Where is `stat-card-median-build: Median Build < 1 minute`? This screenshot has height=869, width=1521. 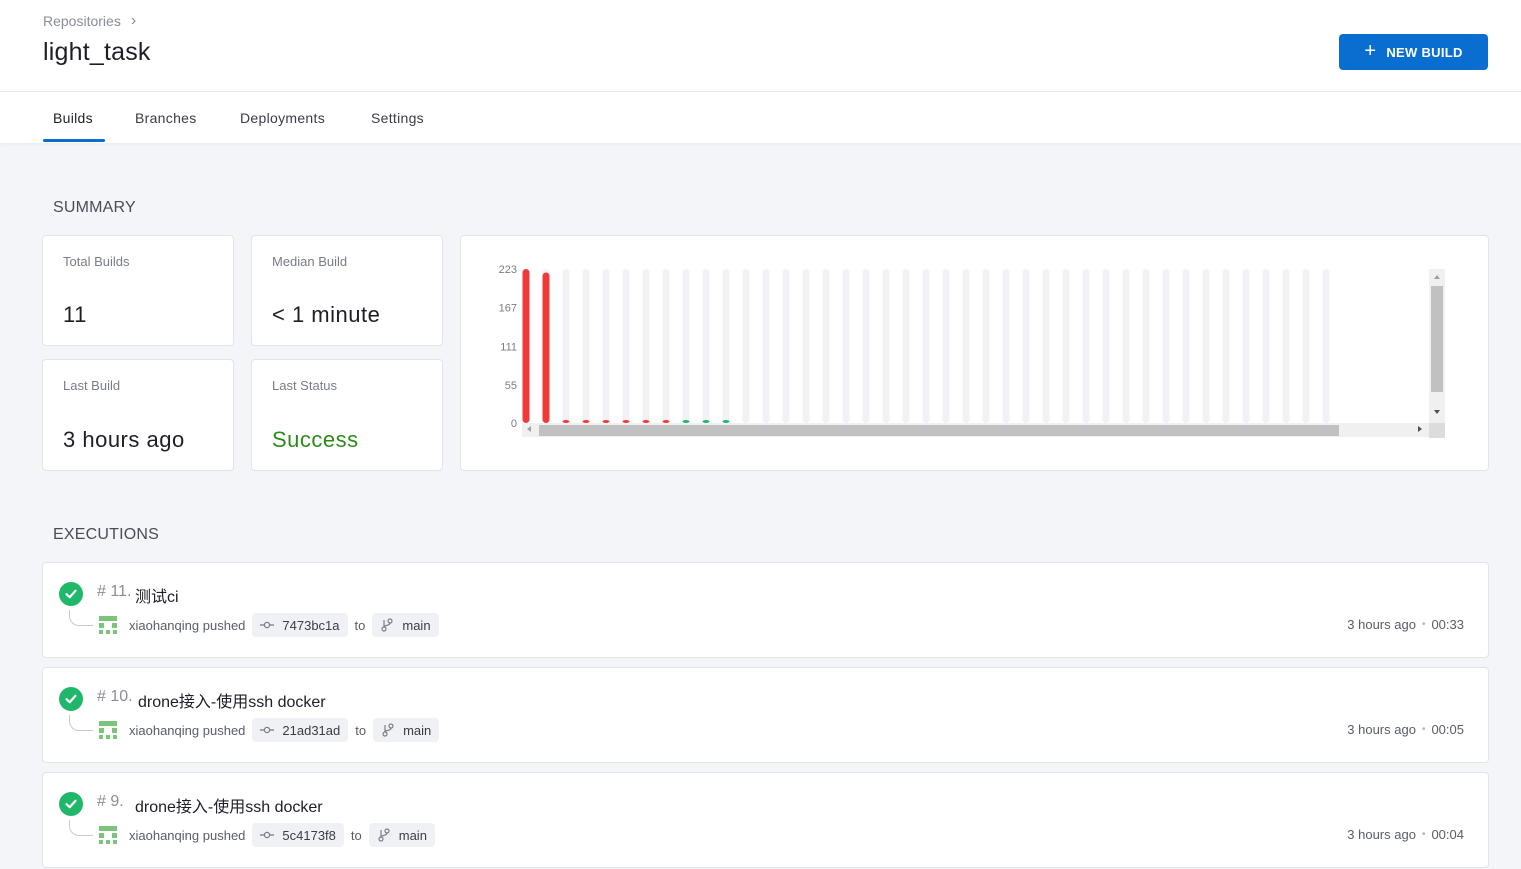
stat-card-median-build: Median Build < 1 minute is located at coordinates (347, 290).